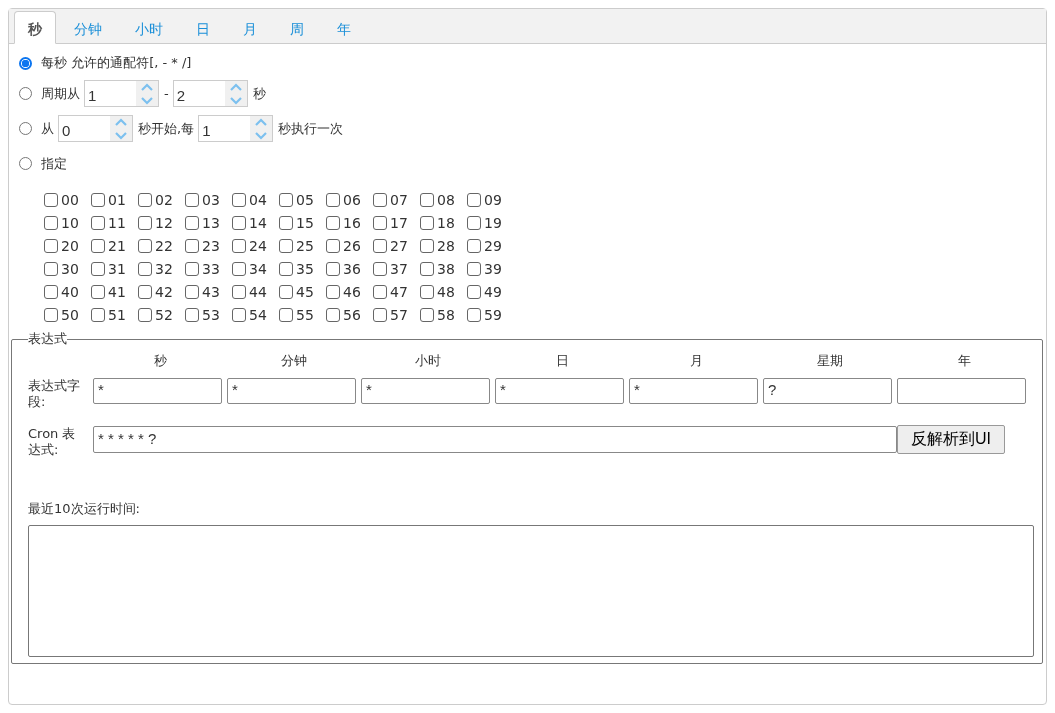  What do you see at coordinates (305, 245) in the screenshot?
I see `checkbox-label: 25` at bounding box center [305, 245].